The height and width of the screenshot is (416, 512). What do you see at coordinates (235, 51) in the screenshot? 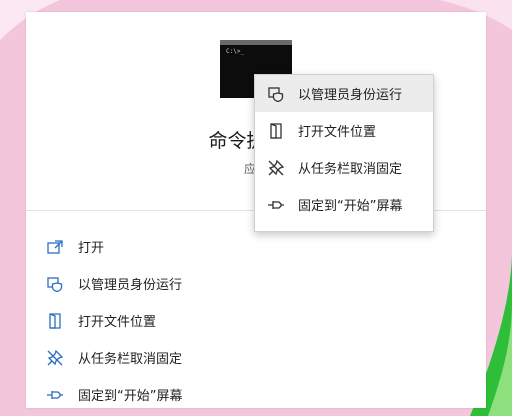
I see `app-icon-prompt-text: C:\>_` at bounding box center [235, 51].